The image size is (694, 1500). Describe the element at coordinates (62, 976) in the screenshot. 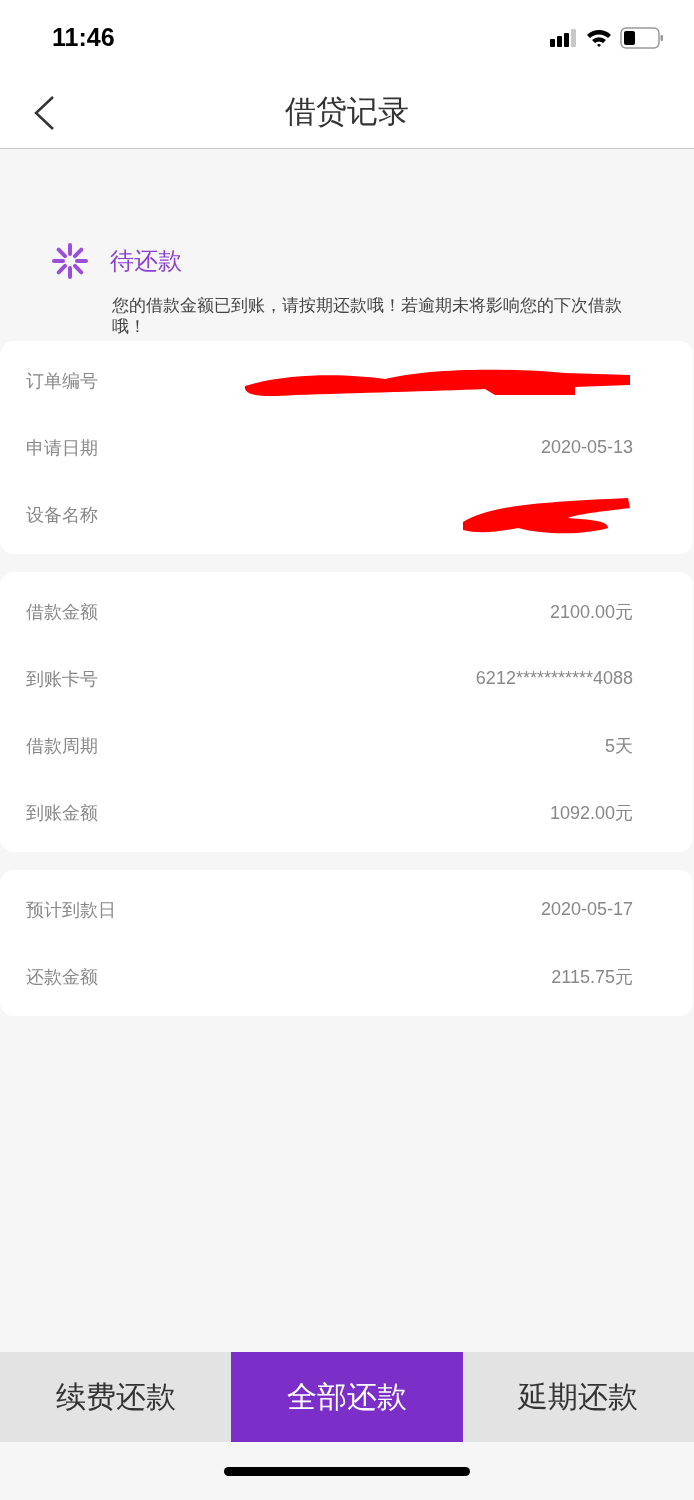

I see `row-label: 还款金额` at that location.